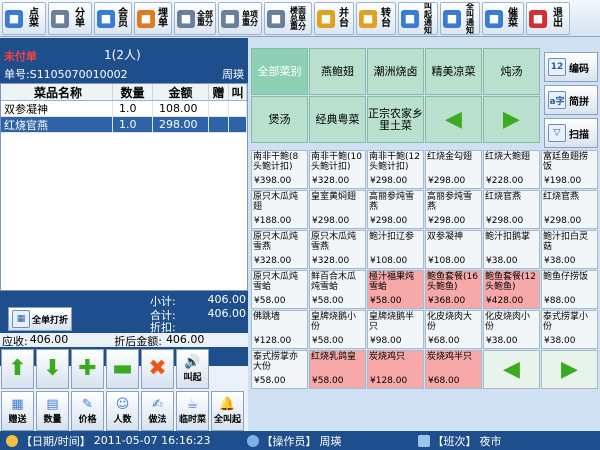 The height and width of the screenshot is (450, 600). I want to click on dish-button: 原只木瓜炖翅 ¥188.00, so click(279, 209).